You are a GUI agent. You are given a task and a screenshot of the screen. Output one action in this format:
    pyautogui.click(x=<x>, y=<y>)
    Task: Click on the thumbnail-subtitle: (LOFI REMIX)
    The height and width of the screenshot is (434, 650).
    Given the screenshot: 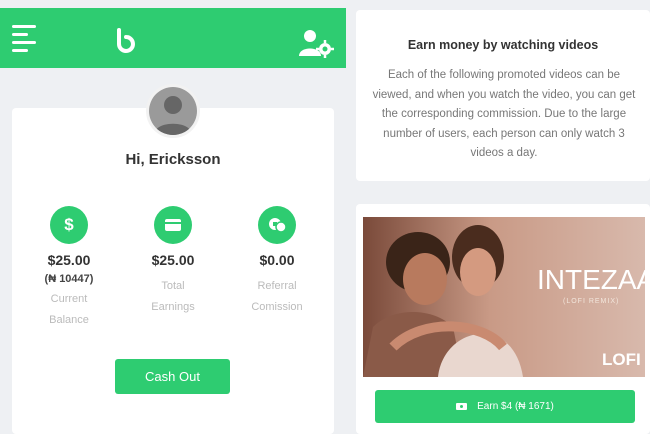 What is the action you would take?
    pyautogui.click(x=591, y=301)
    